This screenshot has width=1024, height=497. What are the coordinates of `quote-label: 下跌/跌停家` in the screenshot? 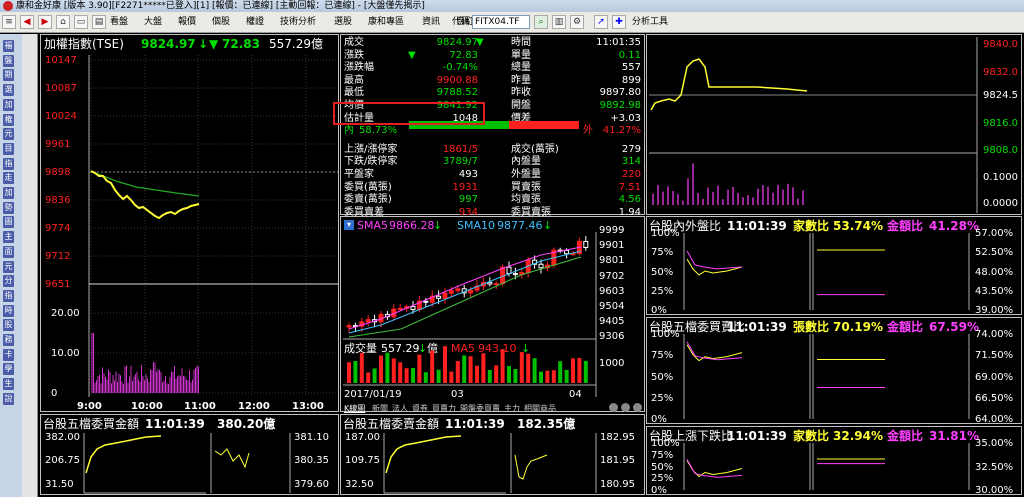 It's located at (371, 162).